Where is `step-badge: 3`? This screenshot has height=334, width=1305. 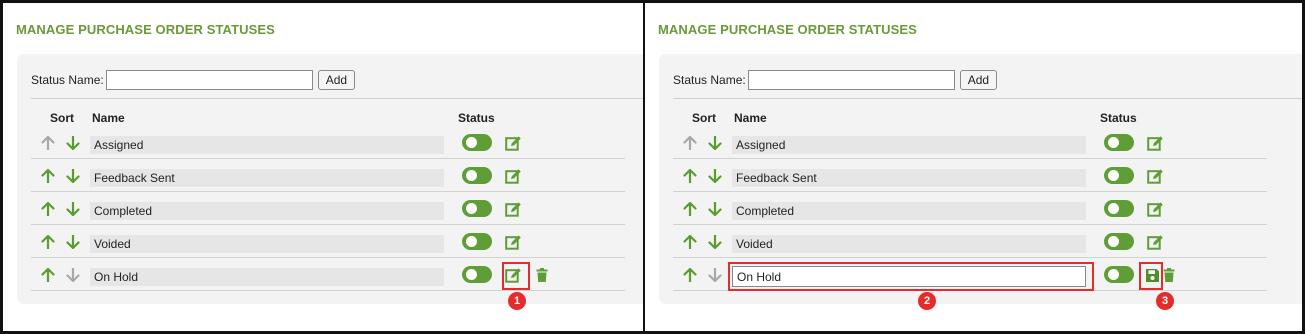 step-badge: 3 is located at coordinates (1165, 301).